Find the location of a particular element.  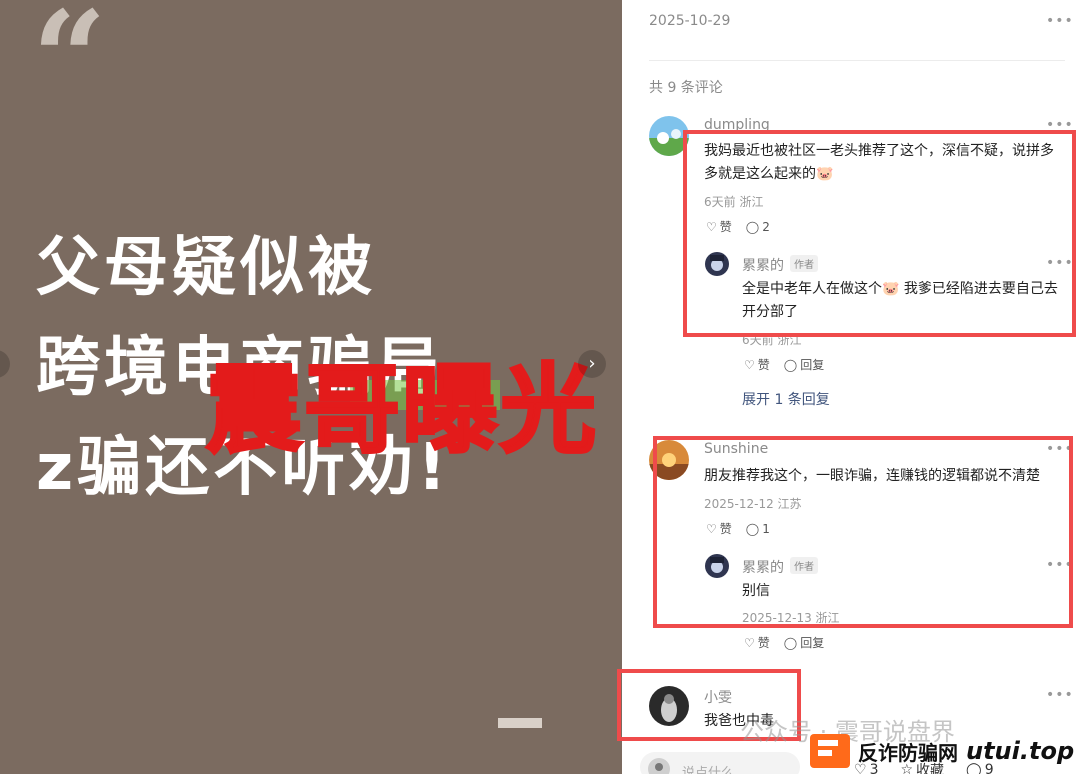

comment-count: 共 9 条评论 is located at coordinates (686, 88).